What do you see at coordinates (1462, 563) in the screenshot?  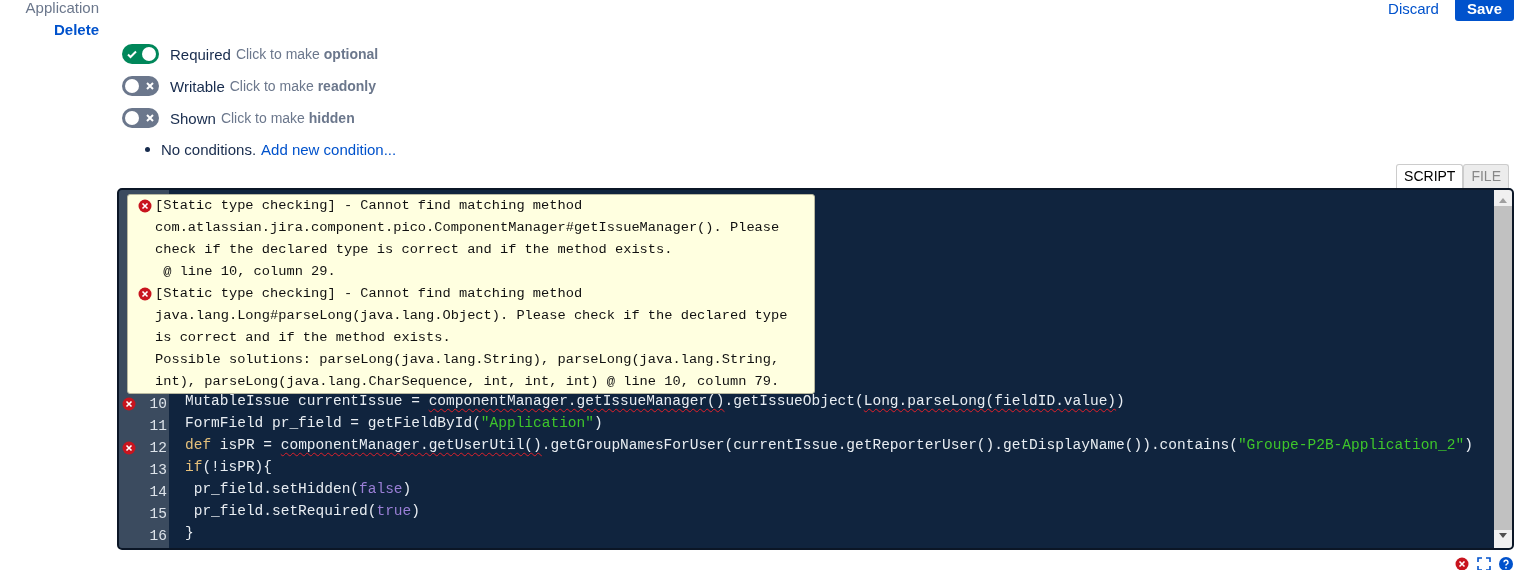 I see `error-status-icon` at bounding box center [1462, 563].